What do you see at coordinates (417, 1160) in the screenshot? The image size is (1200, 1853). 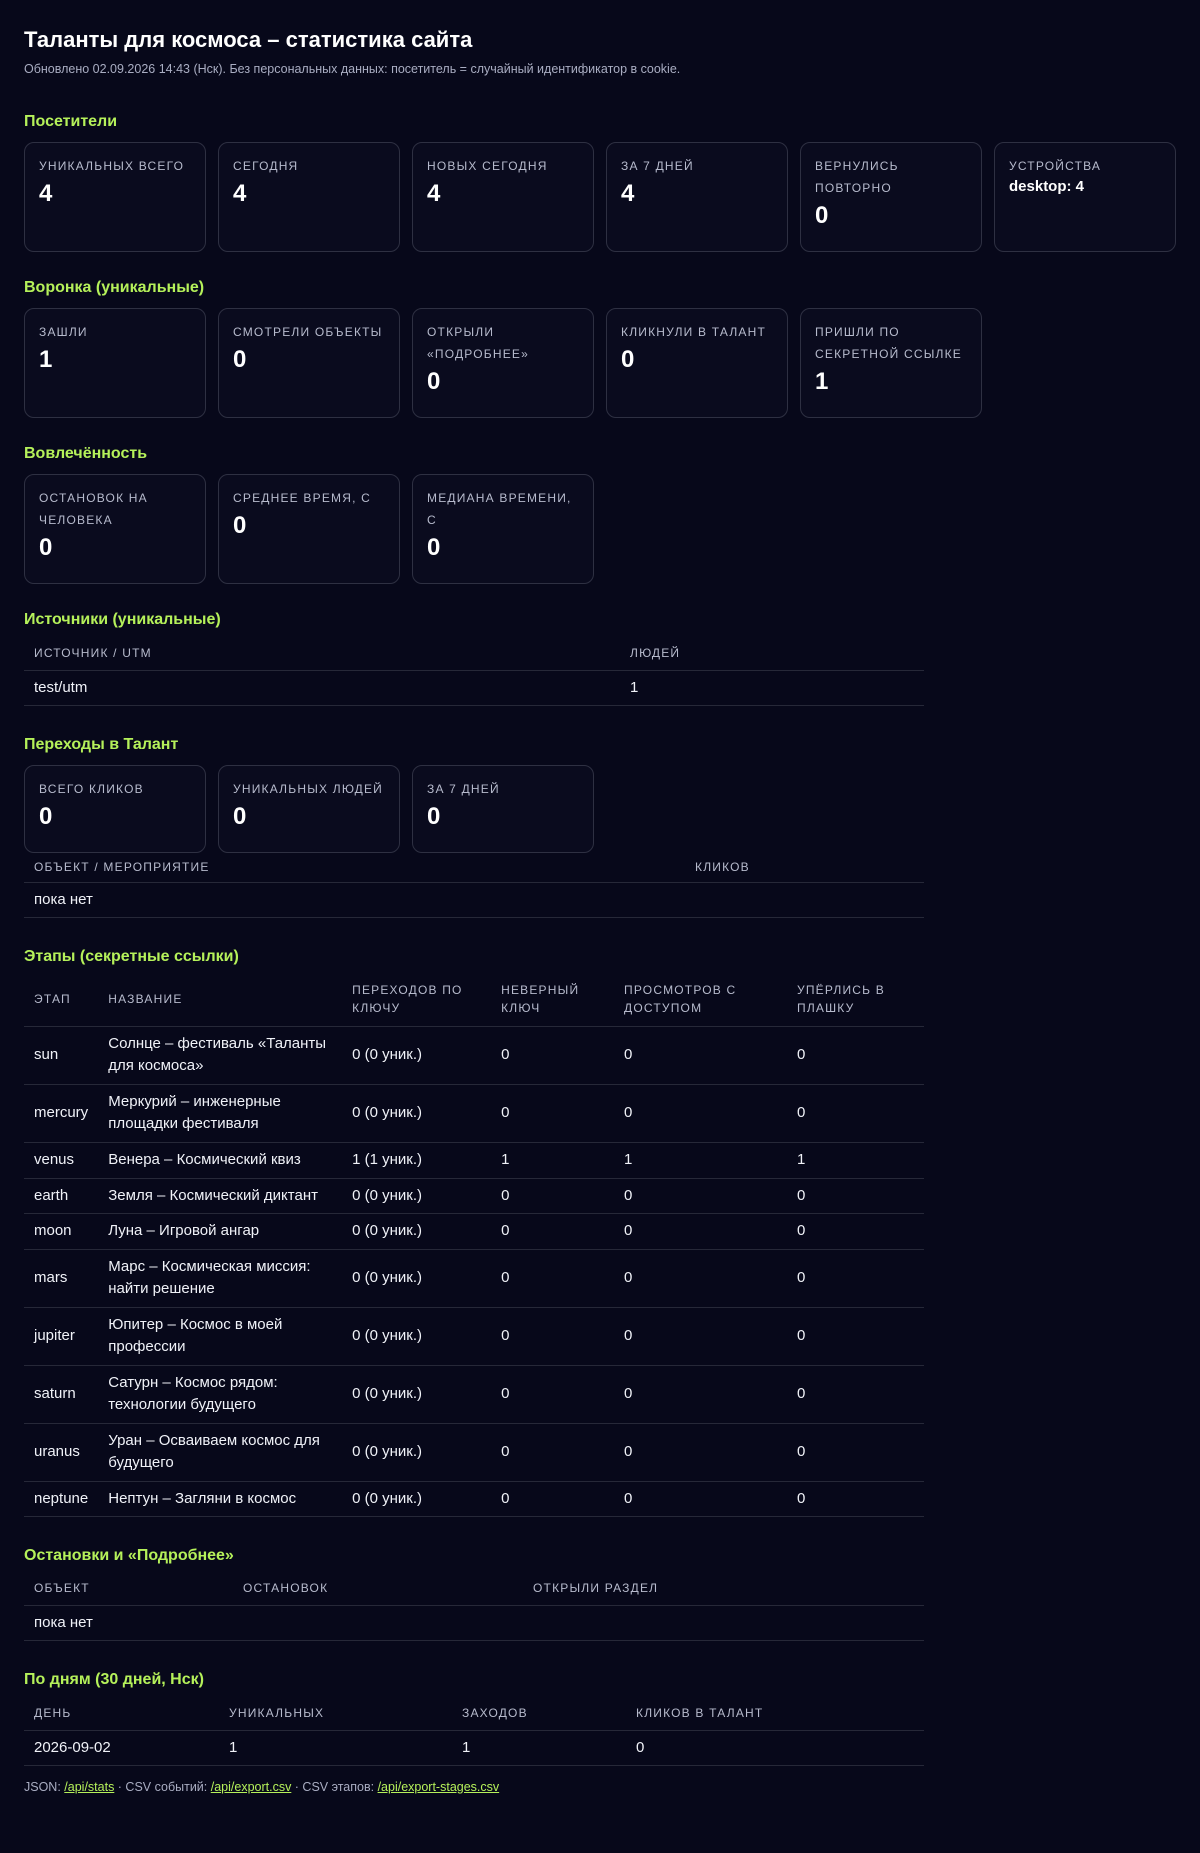 I see `cell-transitions: 1 (1 уник.)` at bounding box center [417, 1160].